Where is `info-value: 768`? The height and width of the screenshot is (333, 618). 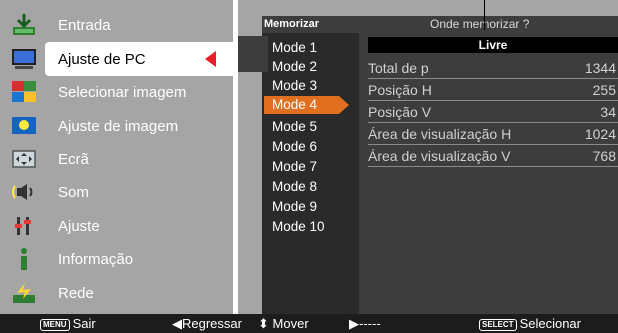
info-value: 768 is located at coordinates (604, 156).